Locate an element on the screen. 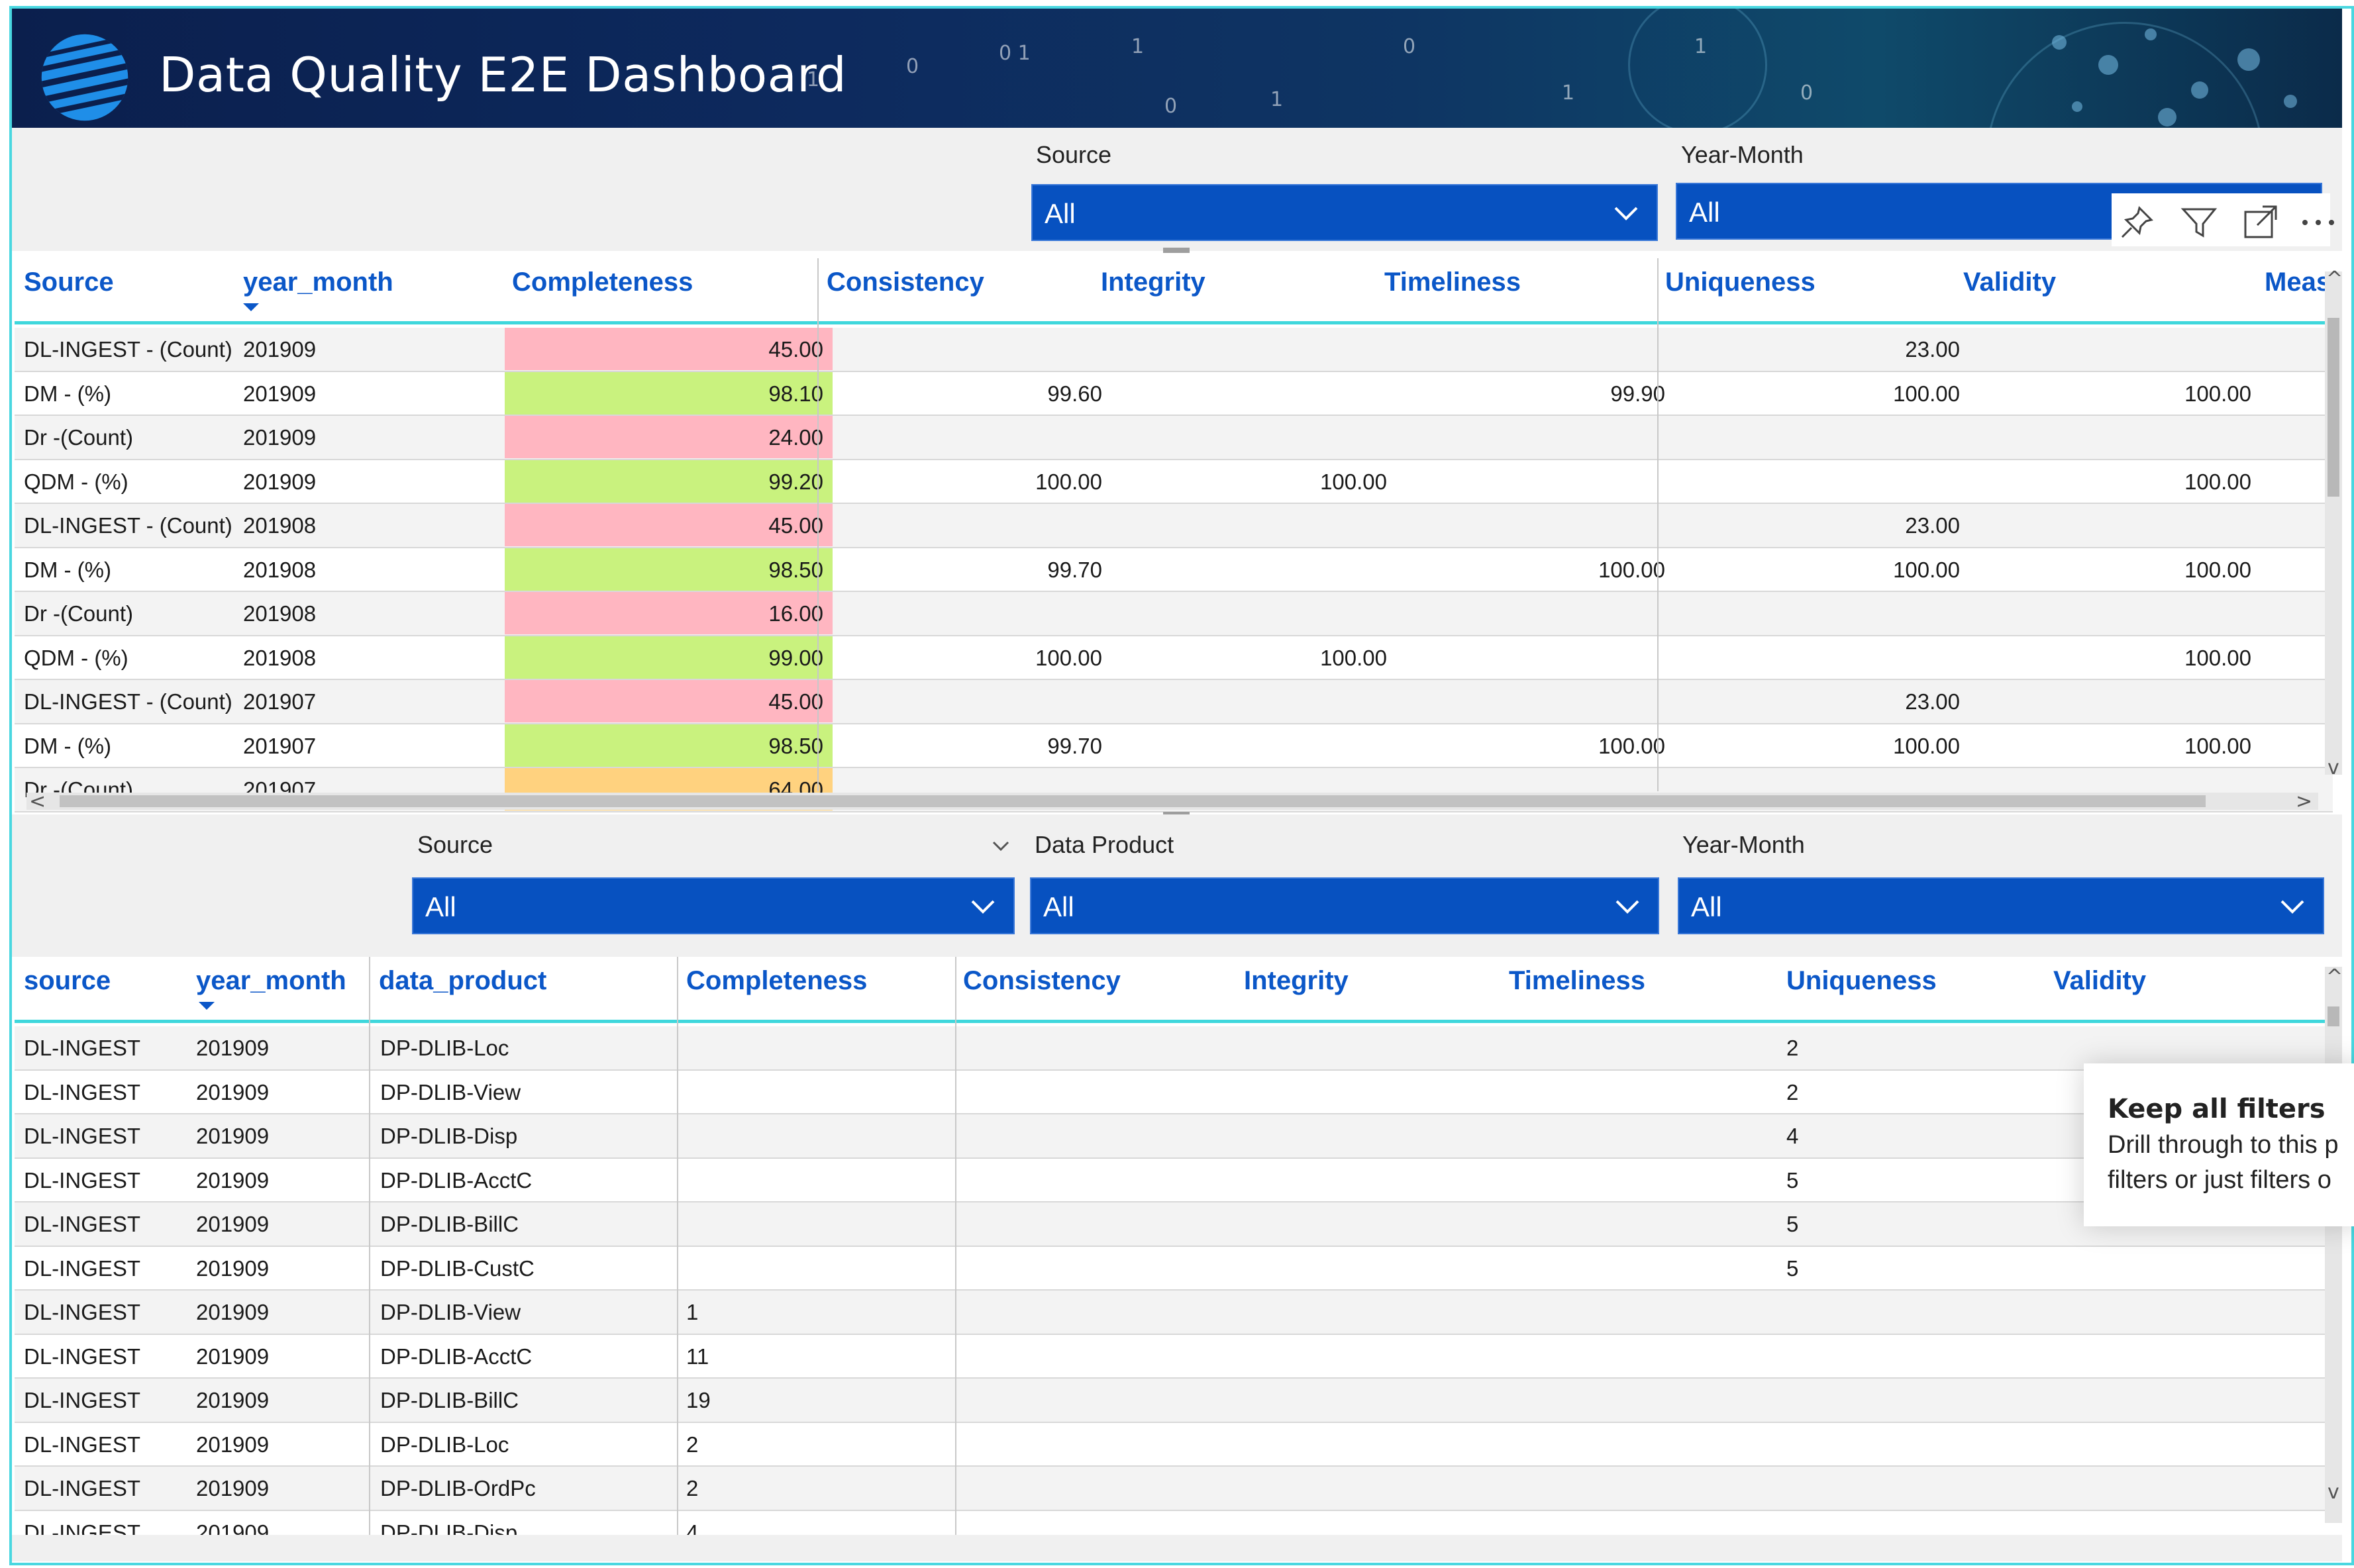  column-header-year-month: year_month is located at coordinates (271, 981).